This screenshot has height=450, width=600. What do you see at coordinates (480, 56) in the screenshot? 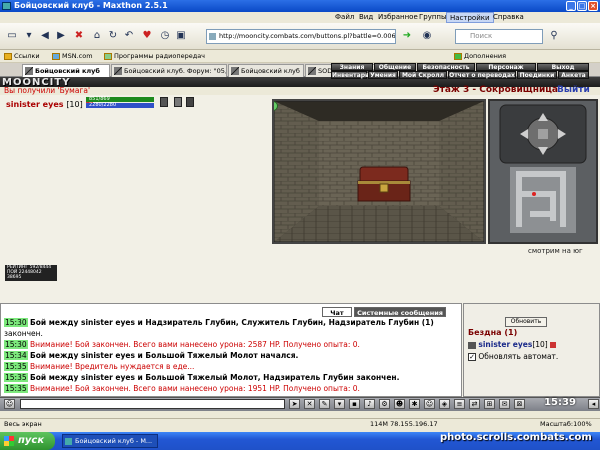
I see `addons-link: Дополнения` at bounding box center [480, 56].